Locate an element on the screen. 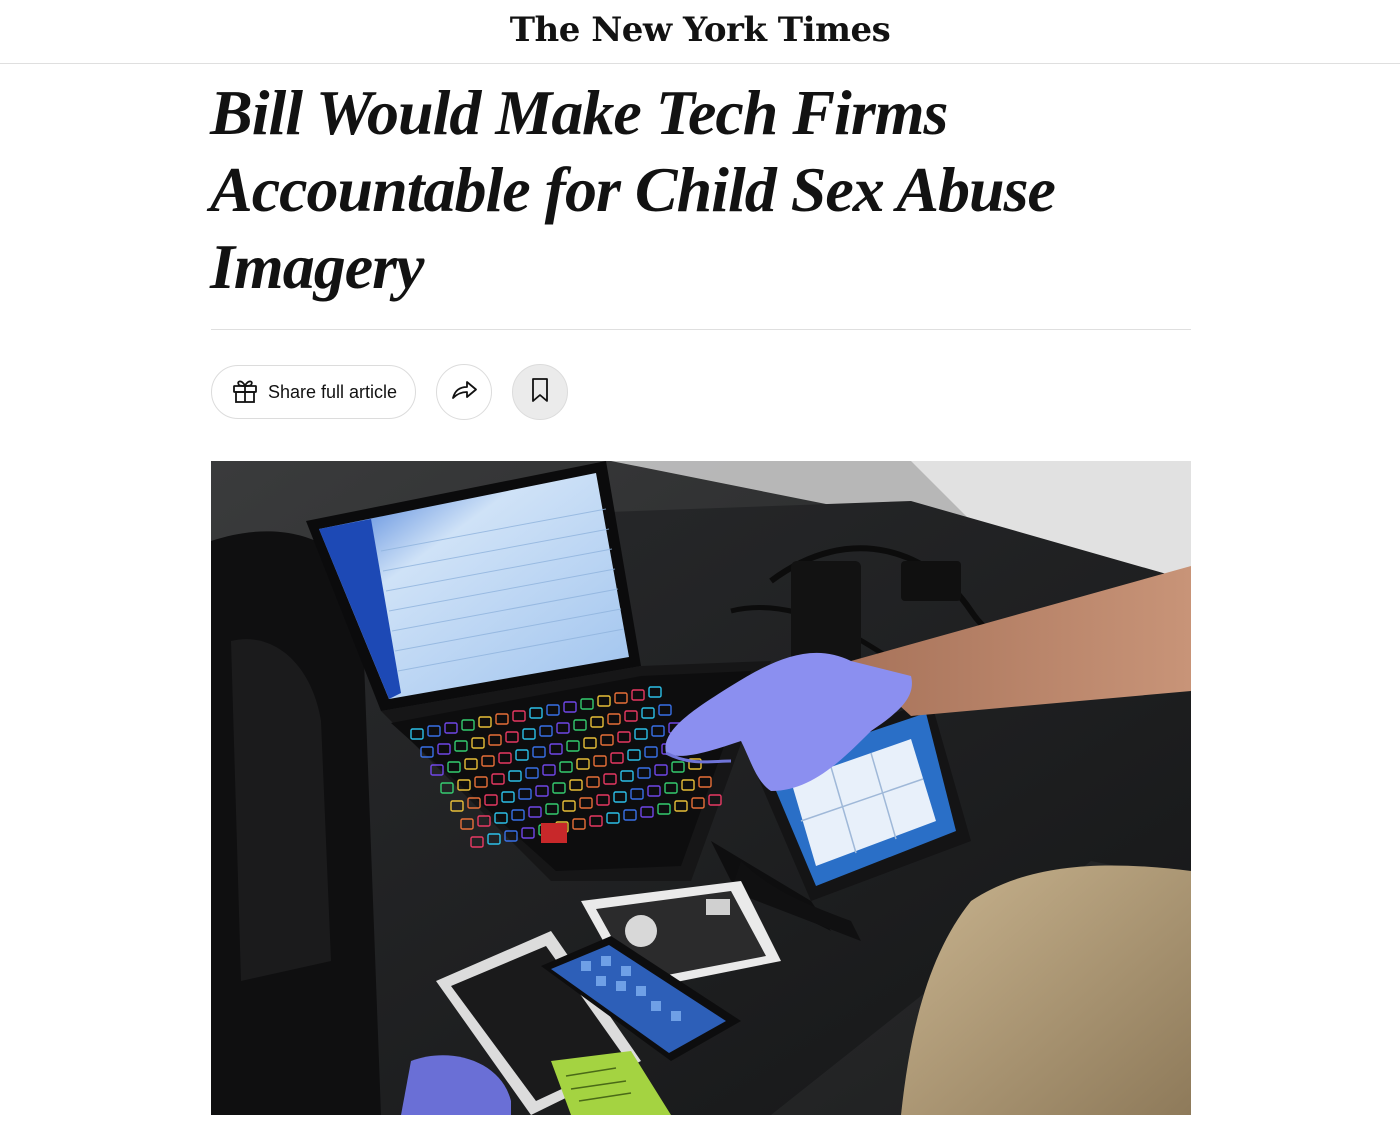 This screenshot has width=1400, height=1136. nyt-logo: The New York Times is located at coordinates (700, 30).